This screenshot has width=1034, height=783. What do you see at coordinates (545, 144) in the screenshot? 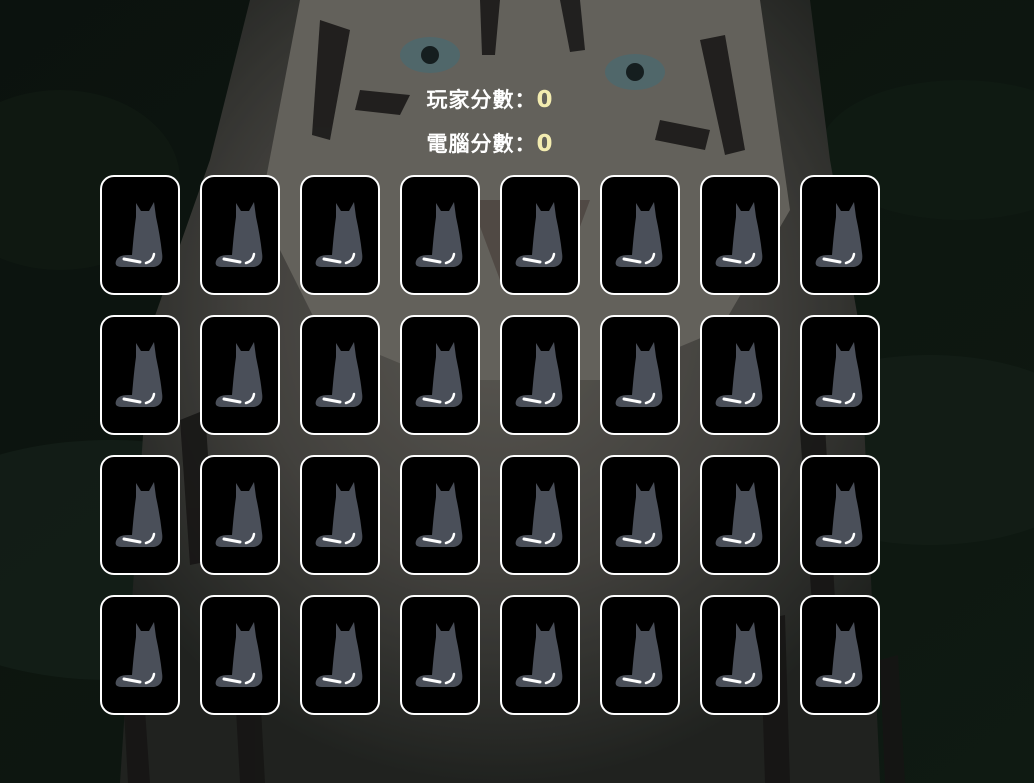
I see `computer-score-value: 0` at bounding box center [545, 144].